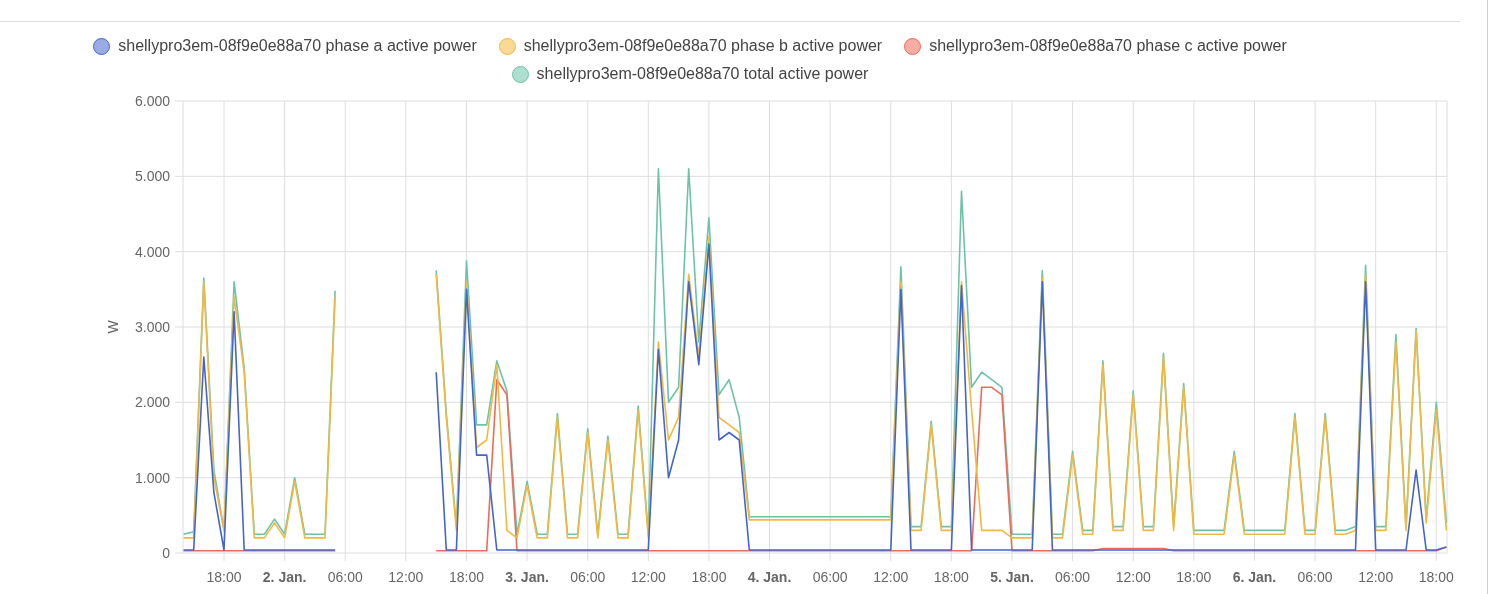 The height and width of the screenshot is (594, 1501). I want to click on axis-tick-label: 1.000, so click(152, 477).